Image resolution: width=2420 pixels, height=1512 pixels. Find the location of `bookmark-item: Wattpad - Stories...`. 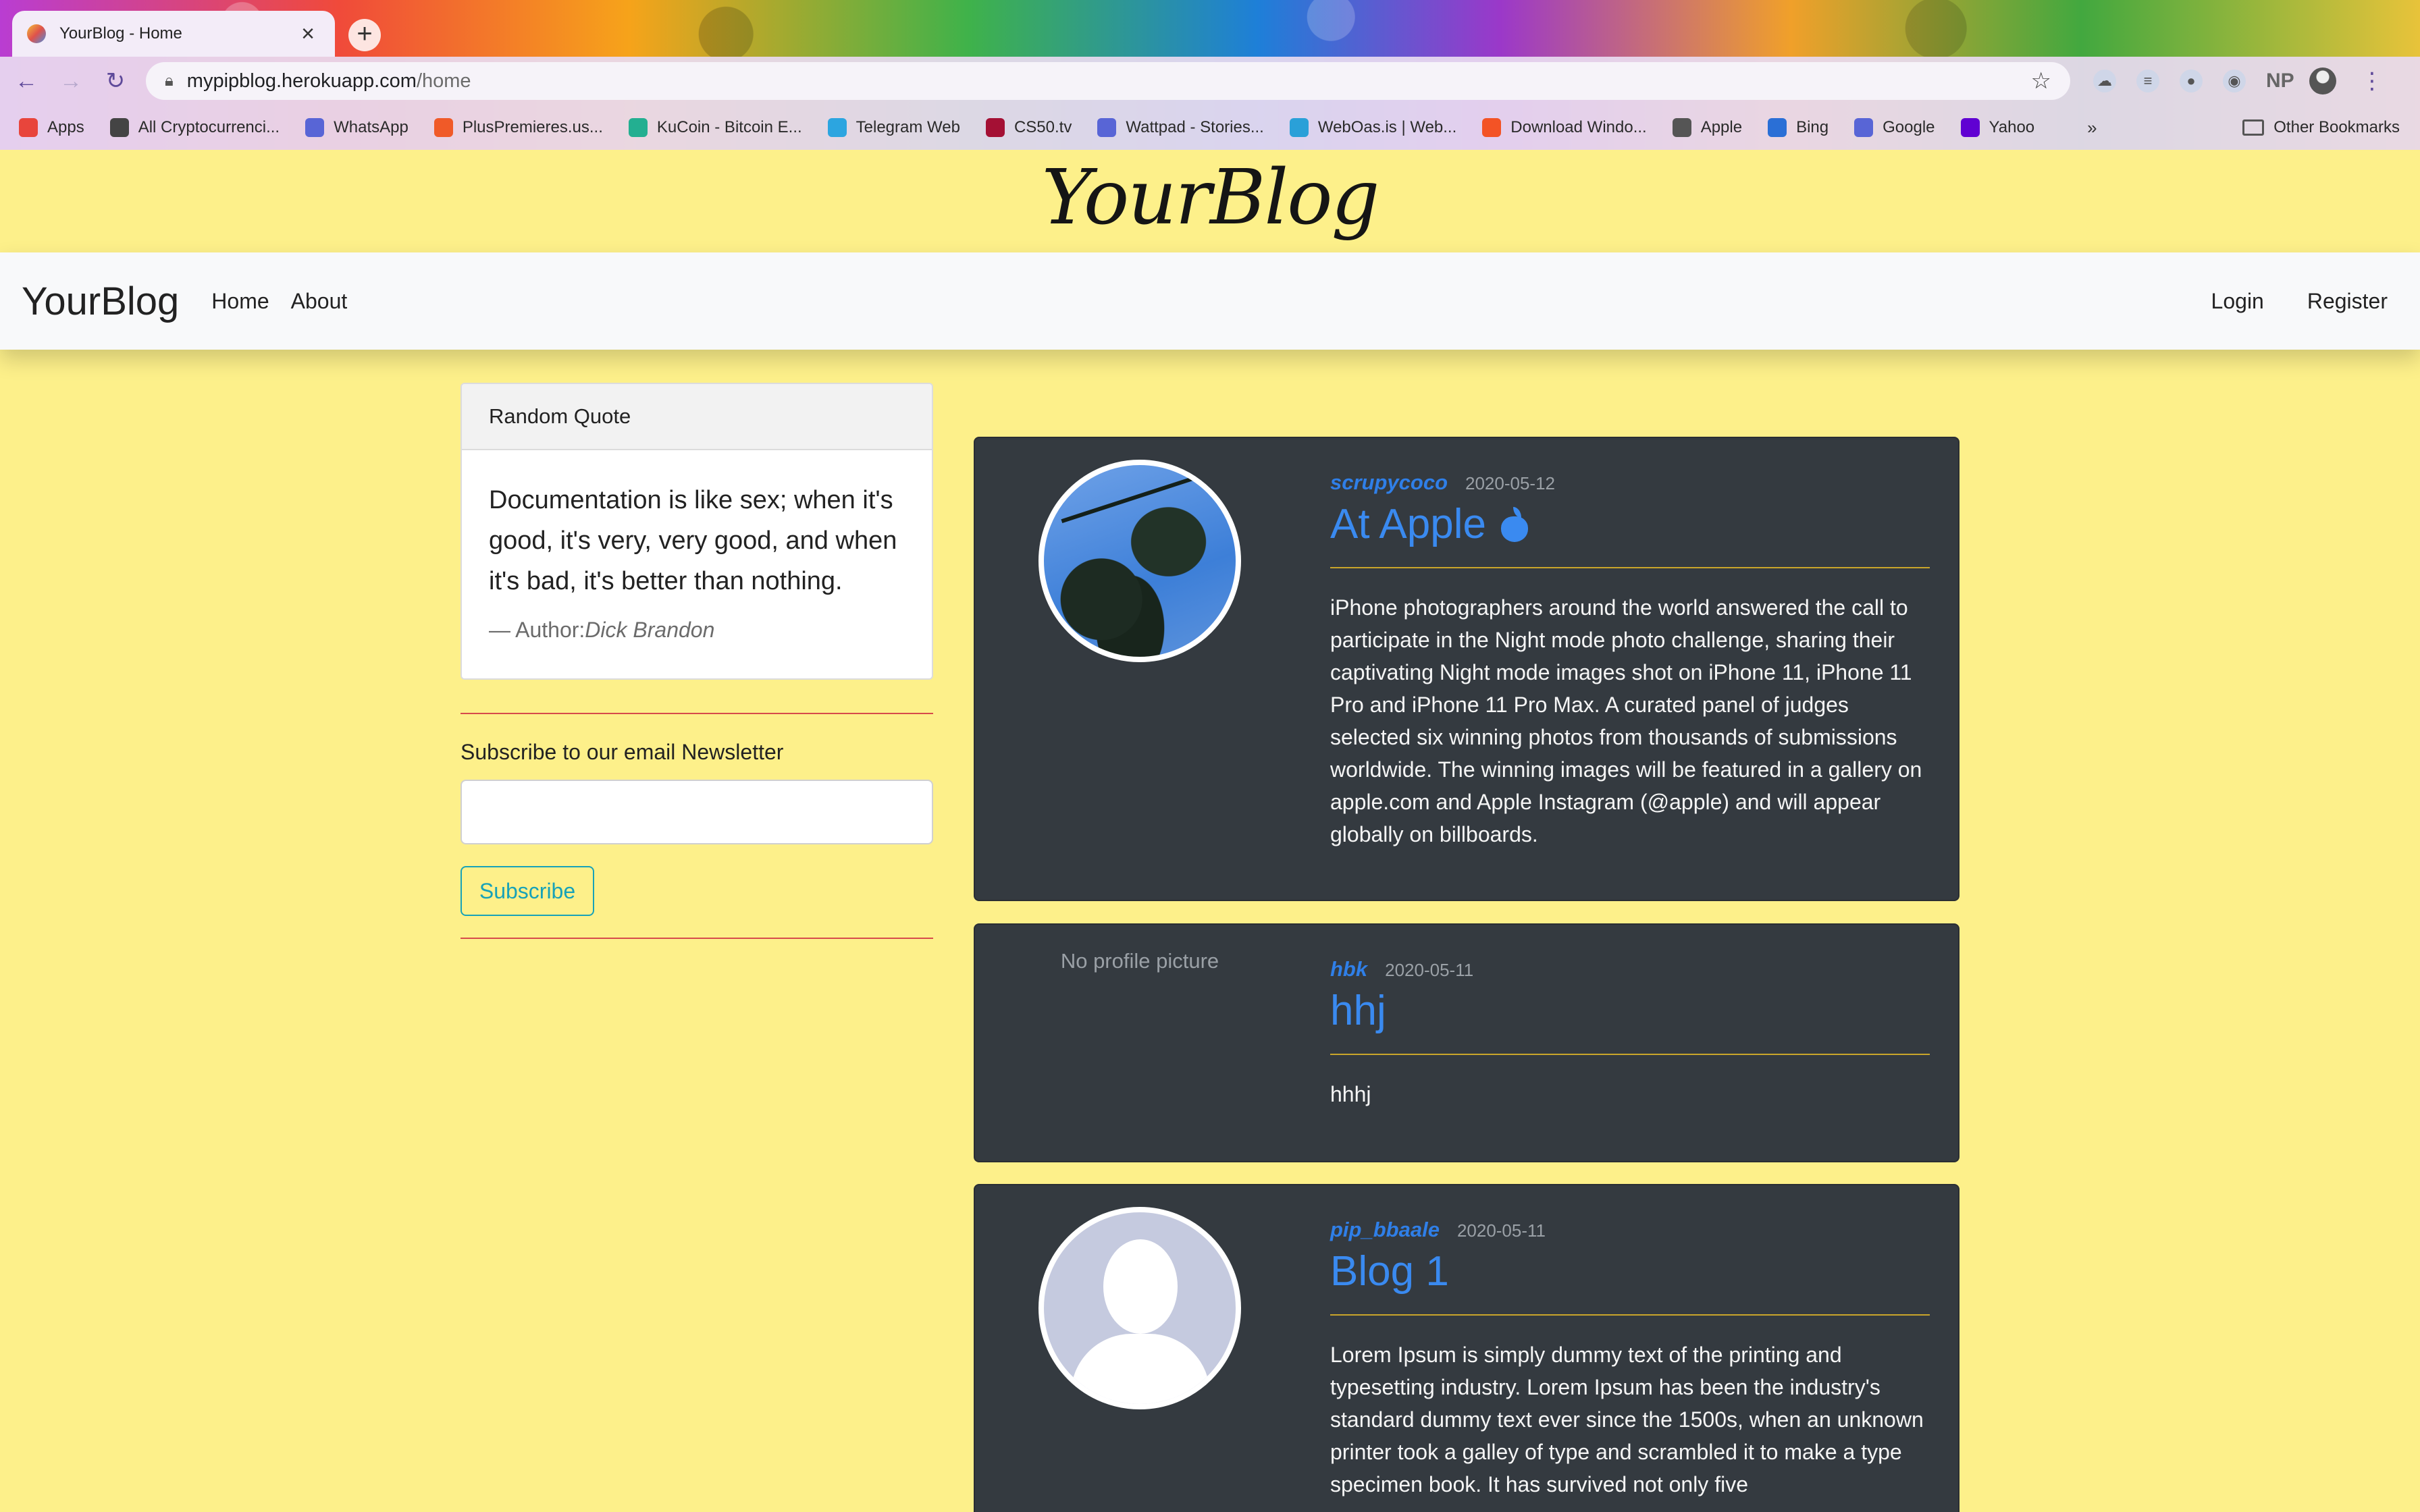

bookmark-item: Wattpad - Stories... is located at coordinates (1180, 127).